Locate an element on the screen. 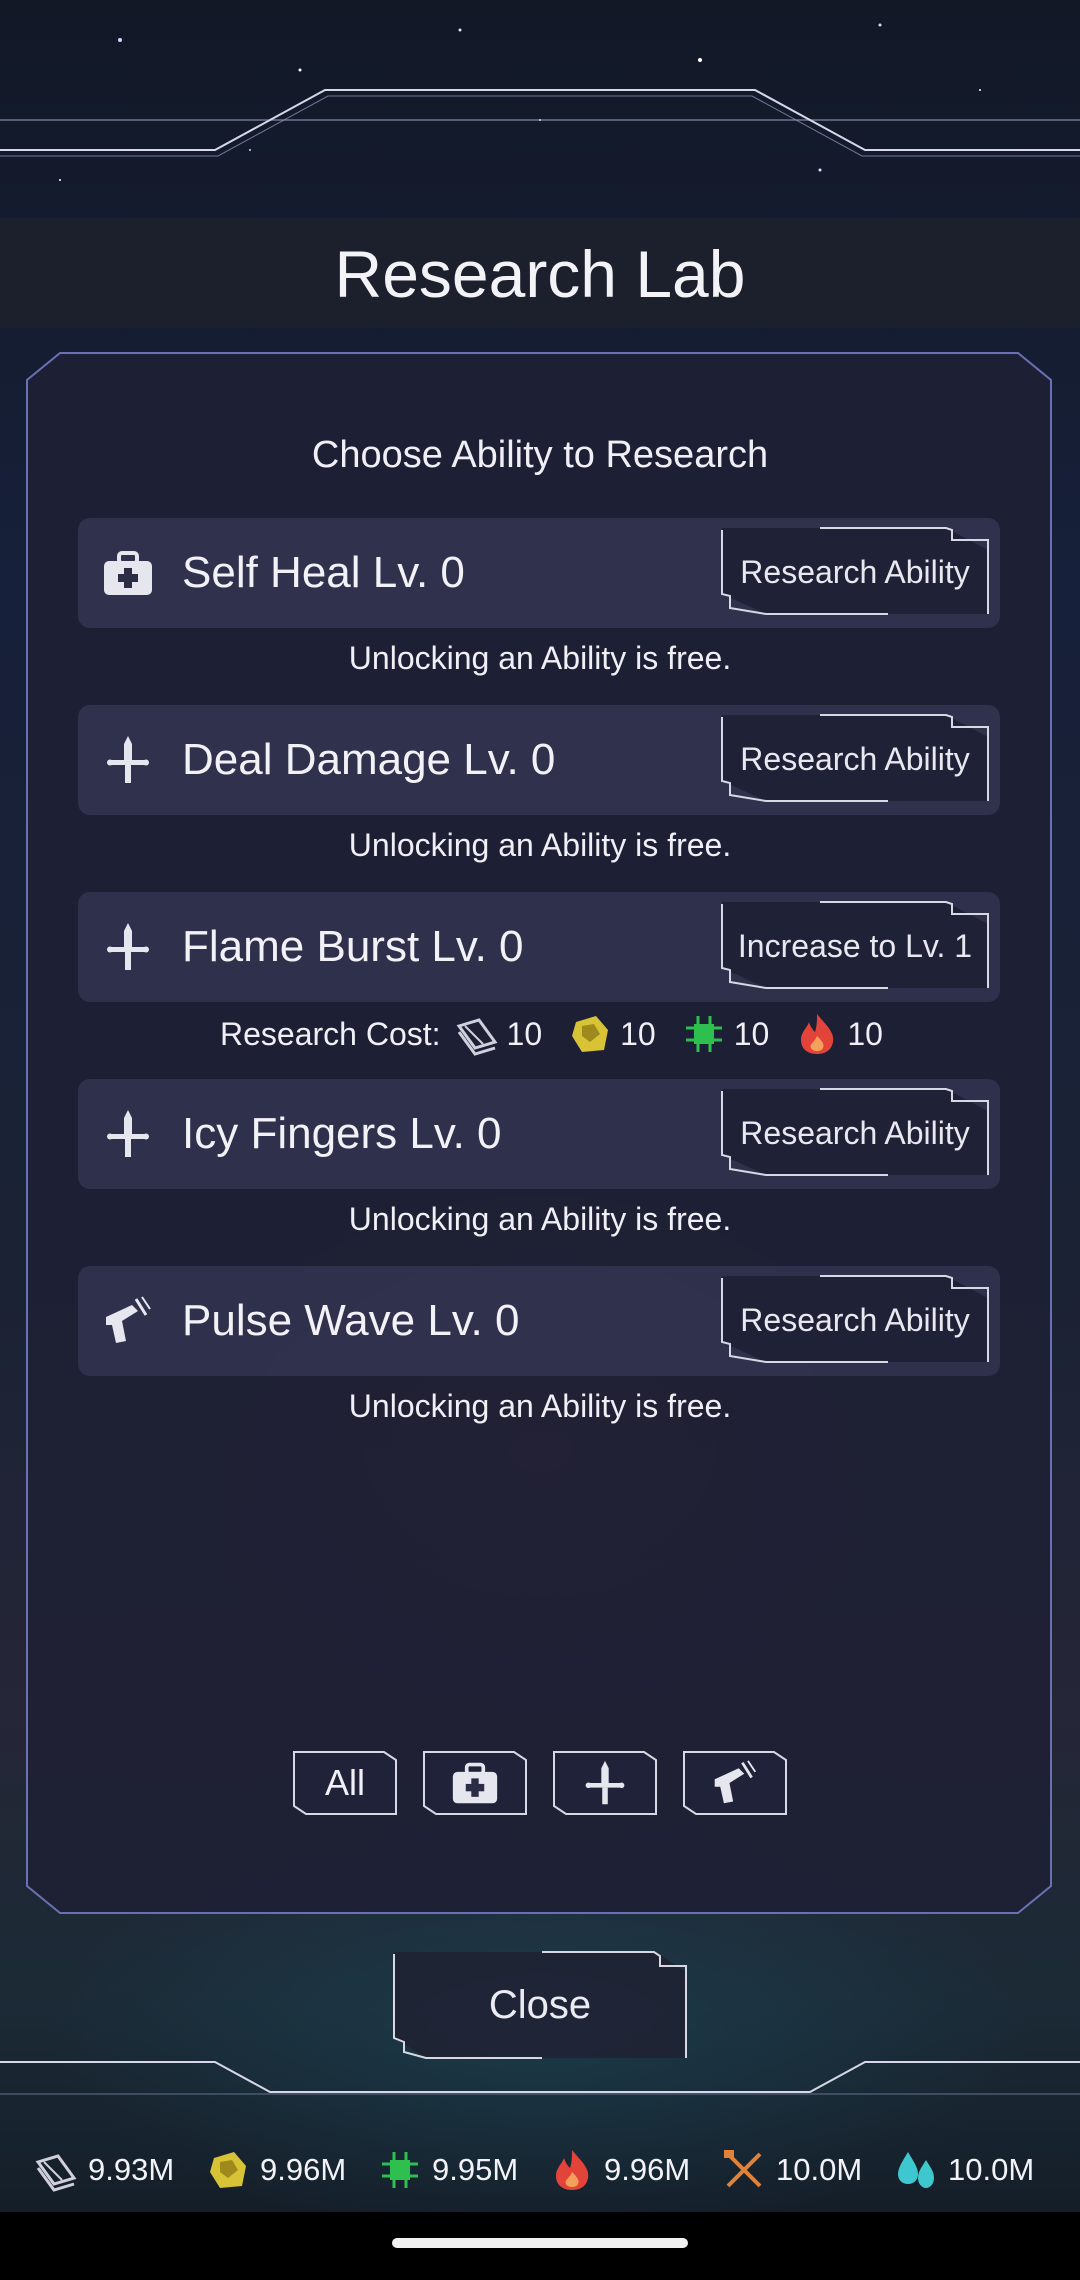  increase-level-button: Increase to Lv. 1 is located at coordinates (855, 946).